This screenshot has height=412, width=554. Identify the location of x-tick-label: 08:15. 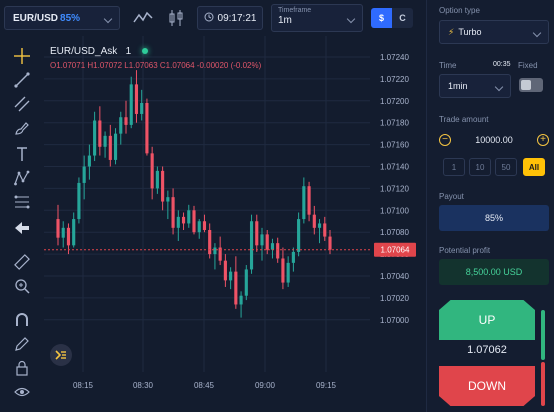
(83, 385).